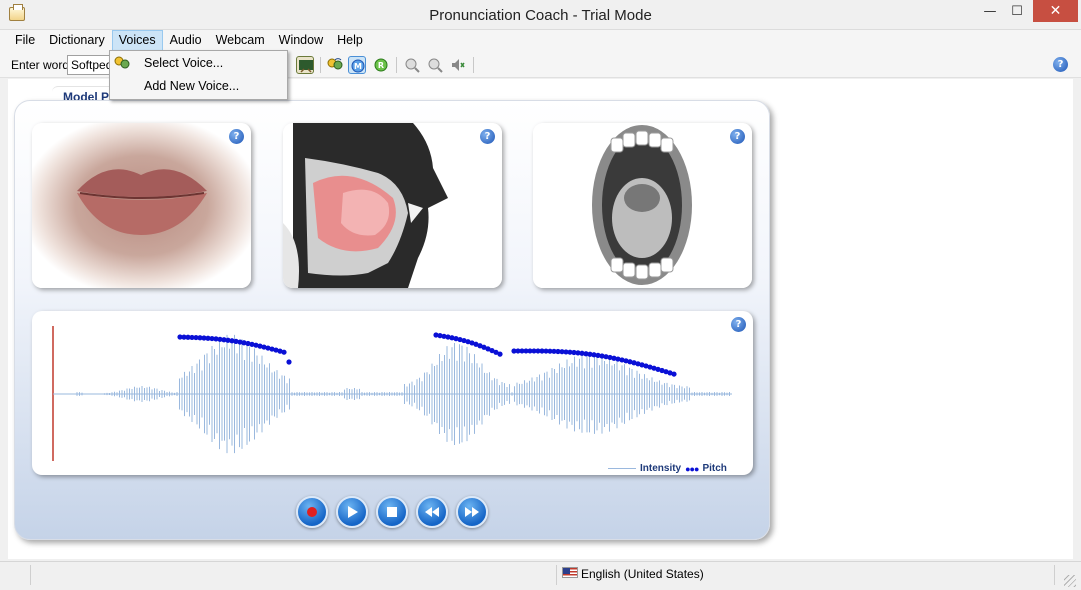 This screenshot has width=1081, height=590. I want to click on menu-voices: Voices, so click(137, 40).